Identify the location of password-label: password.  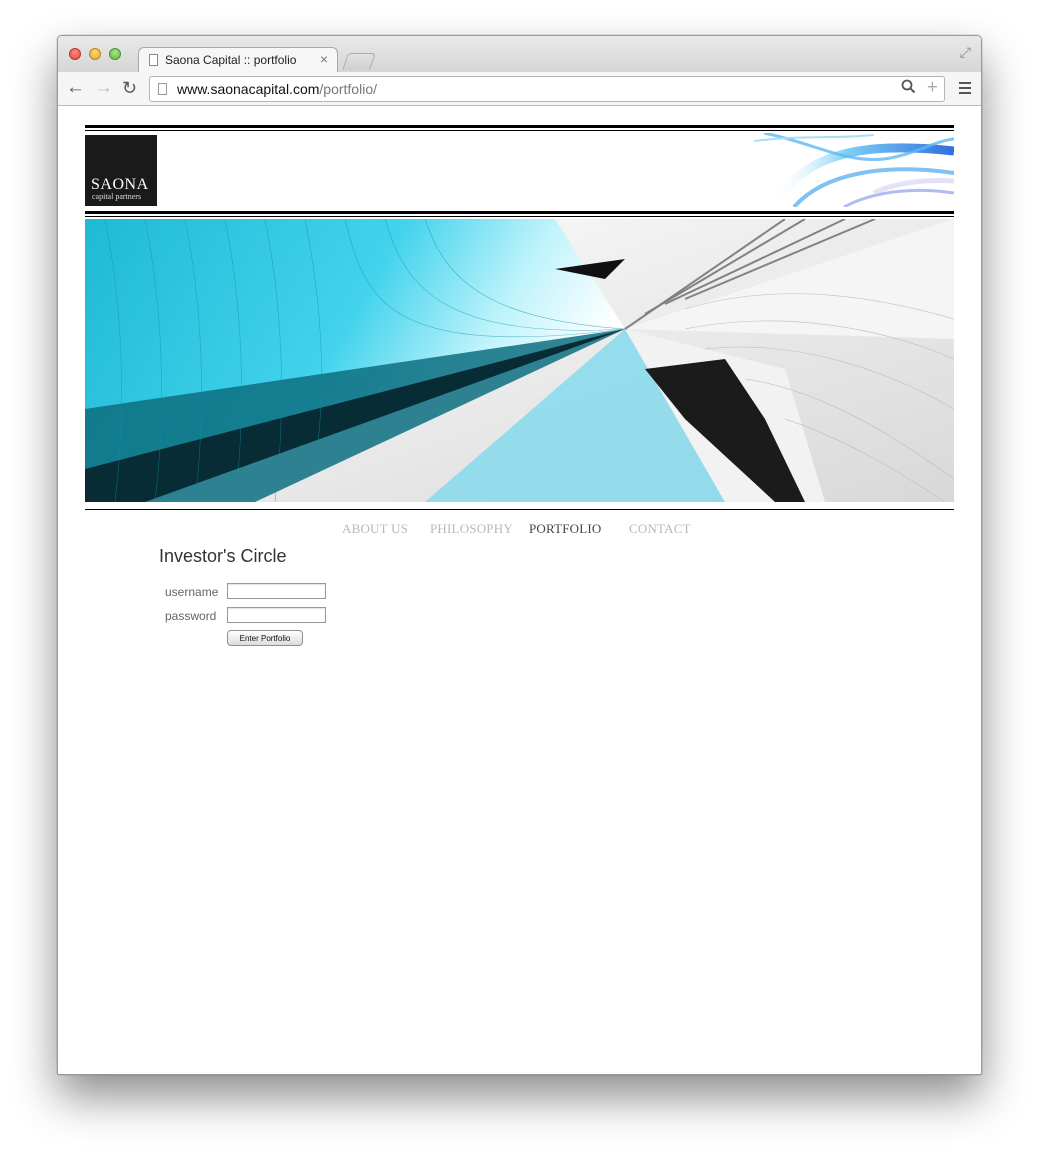
(191, 616).